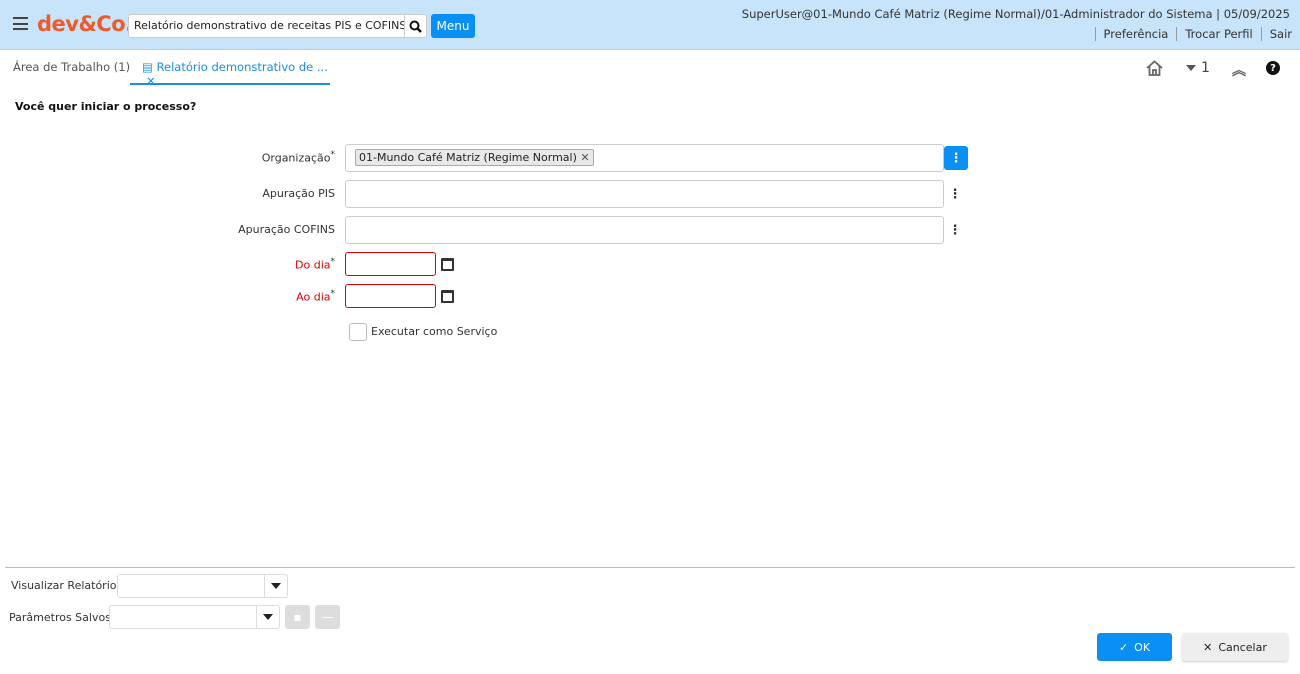 Image resolution: width=1300 pixels, height=674 pixels. I want to click on home-icon, so click(1154, 68).